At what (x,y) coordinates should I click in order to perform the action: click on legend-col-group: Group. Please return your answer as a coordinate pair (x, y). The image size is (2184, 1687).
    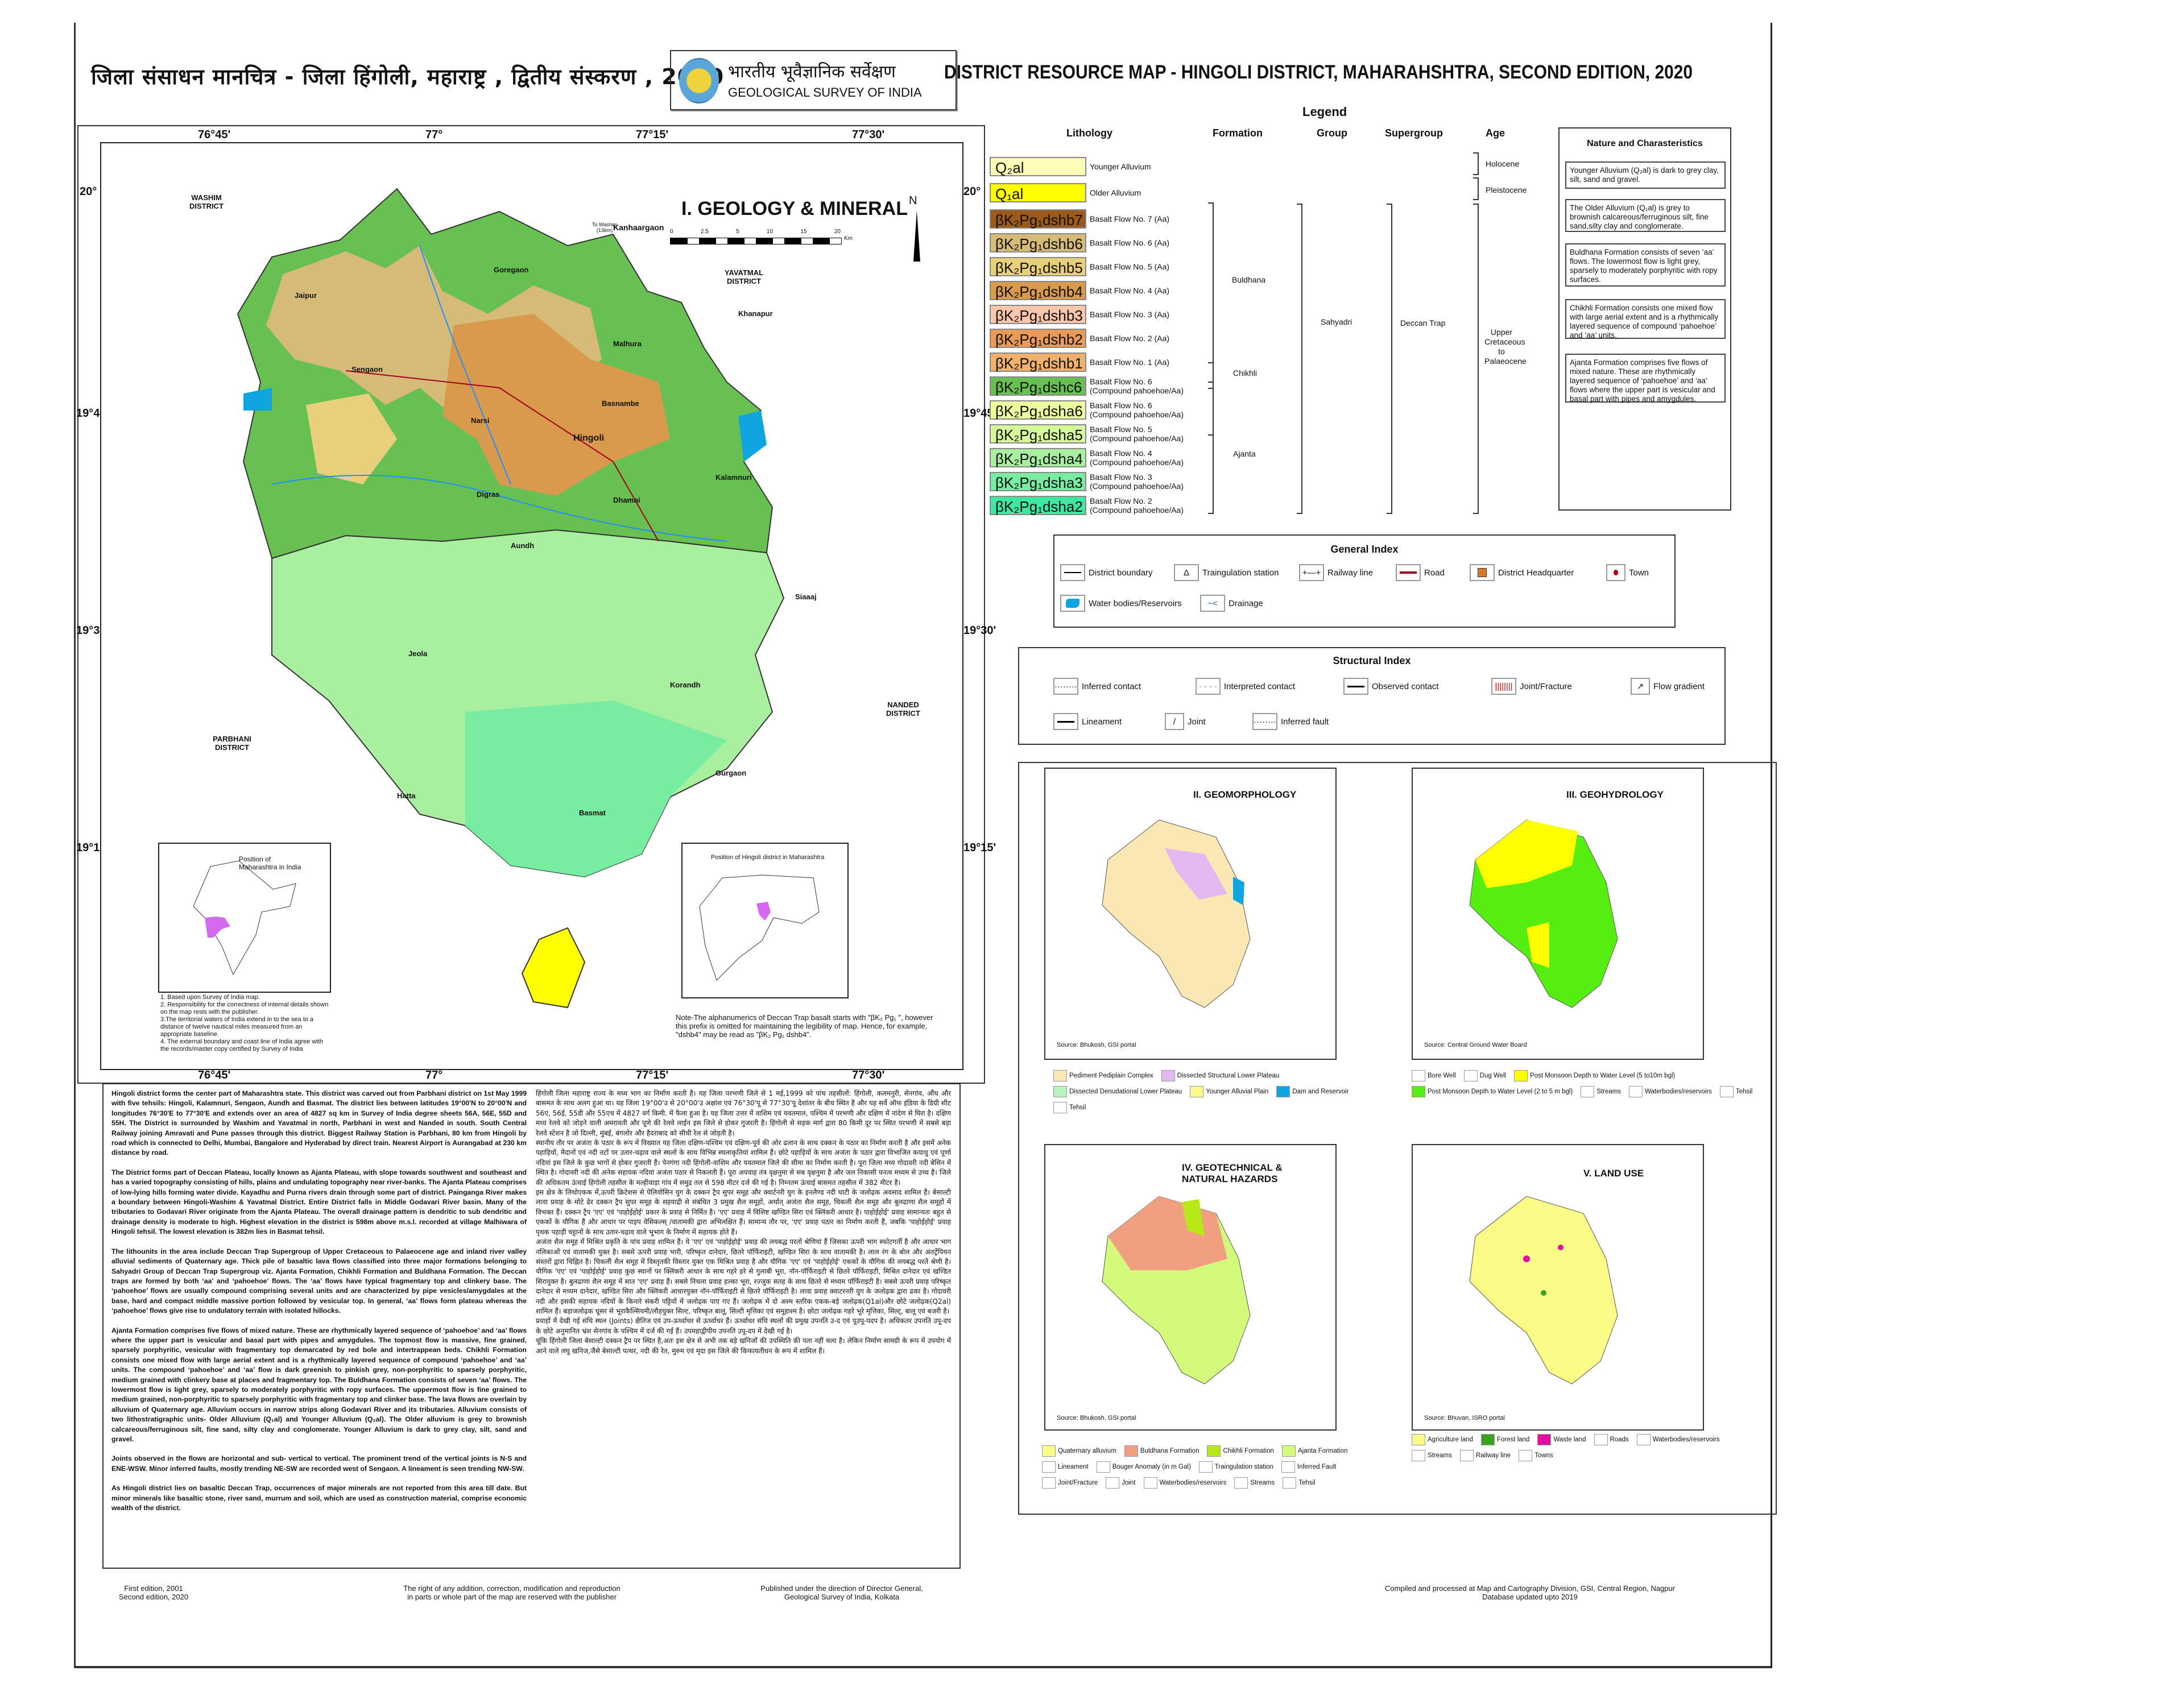
    Looking at the image, I should click on (1332, 133).